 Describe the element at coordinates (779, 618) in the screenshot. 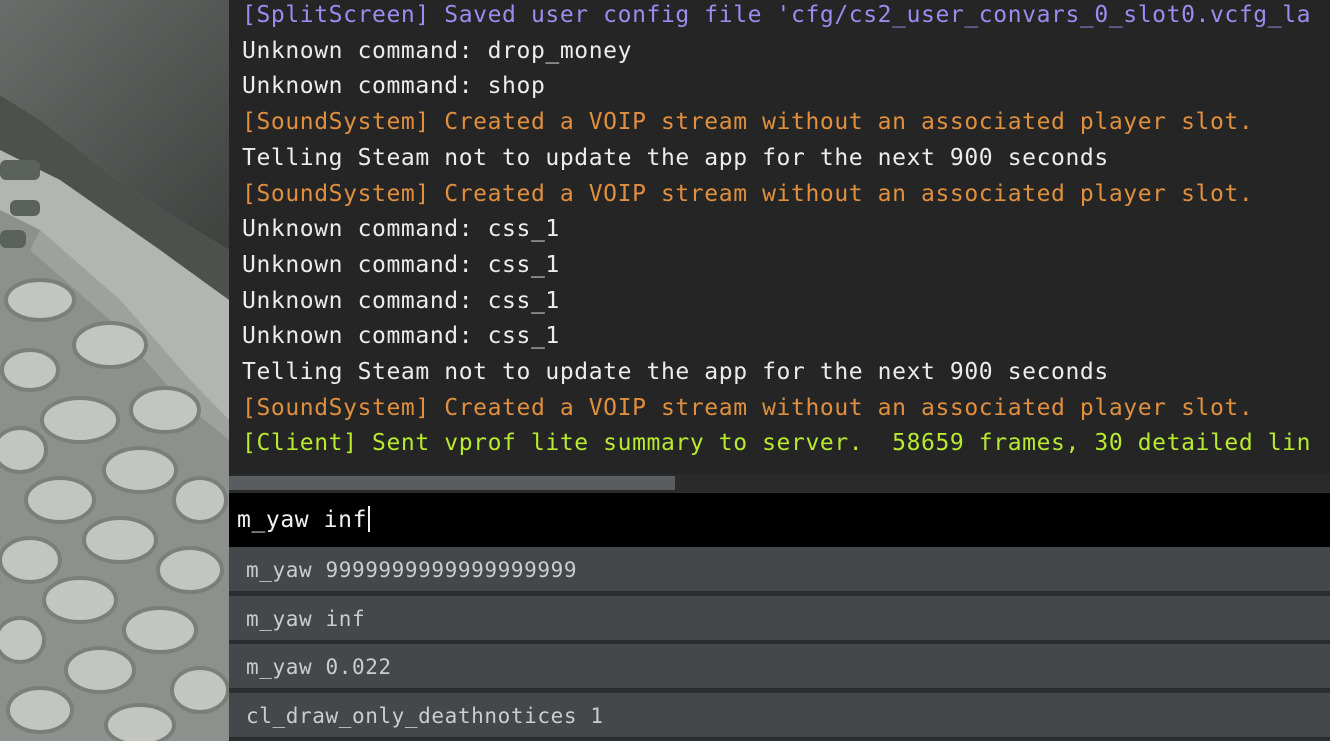

I see `autocomplete-suggestion: m_yaw inf` at that location.